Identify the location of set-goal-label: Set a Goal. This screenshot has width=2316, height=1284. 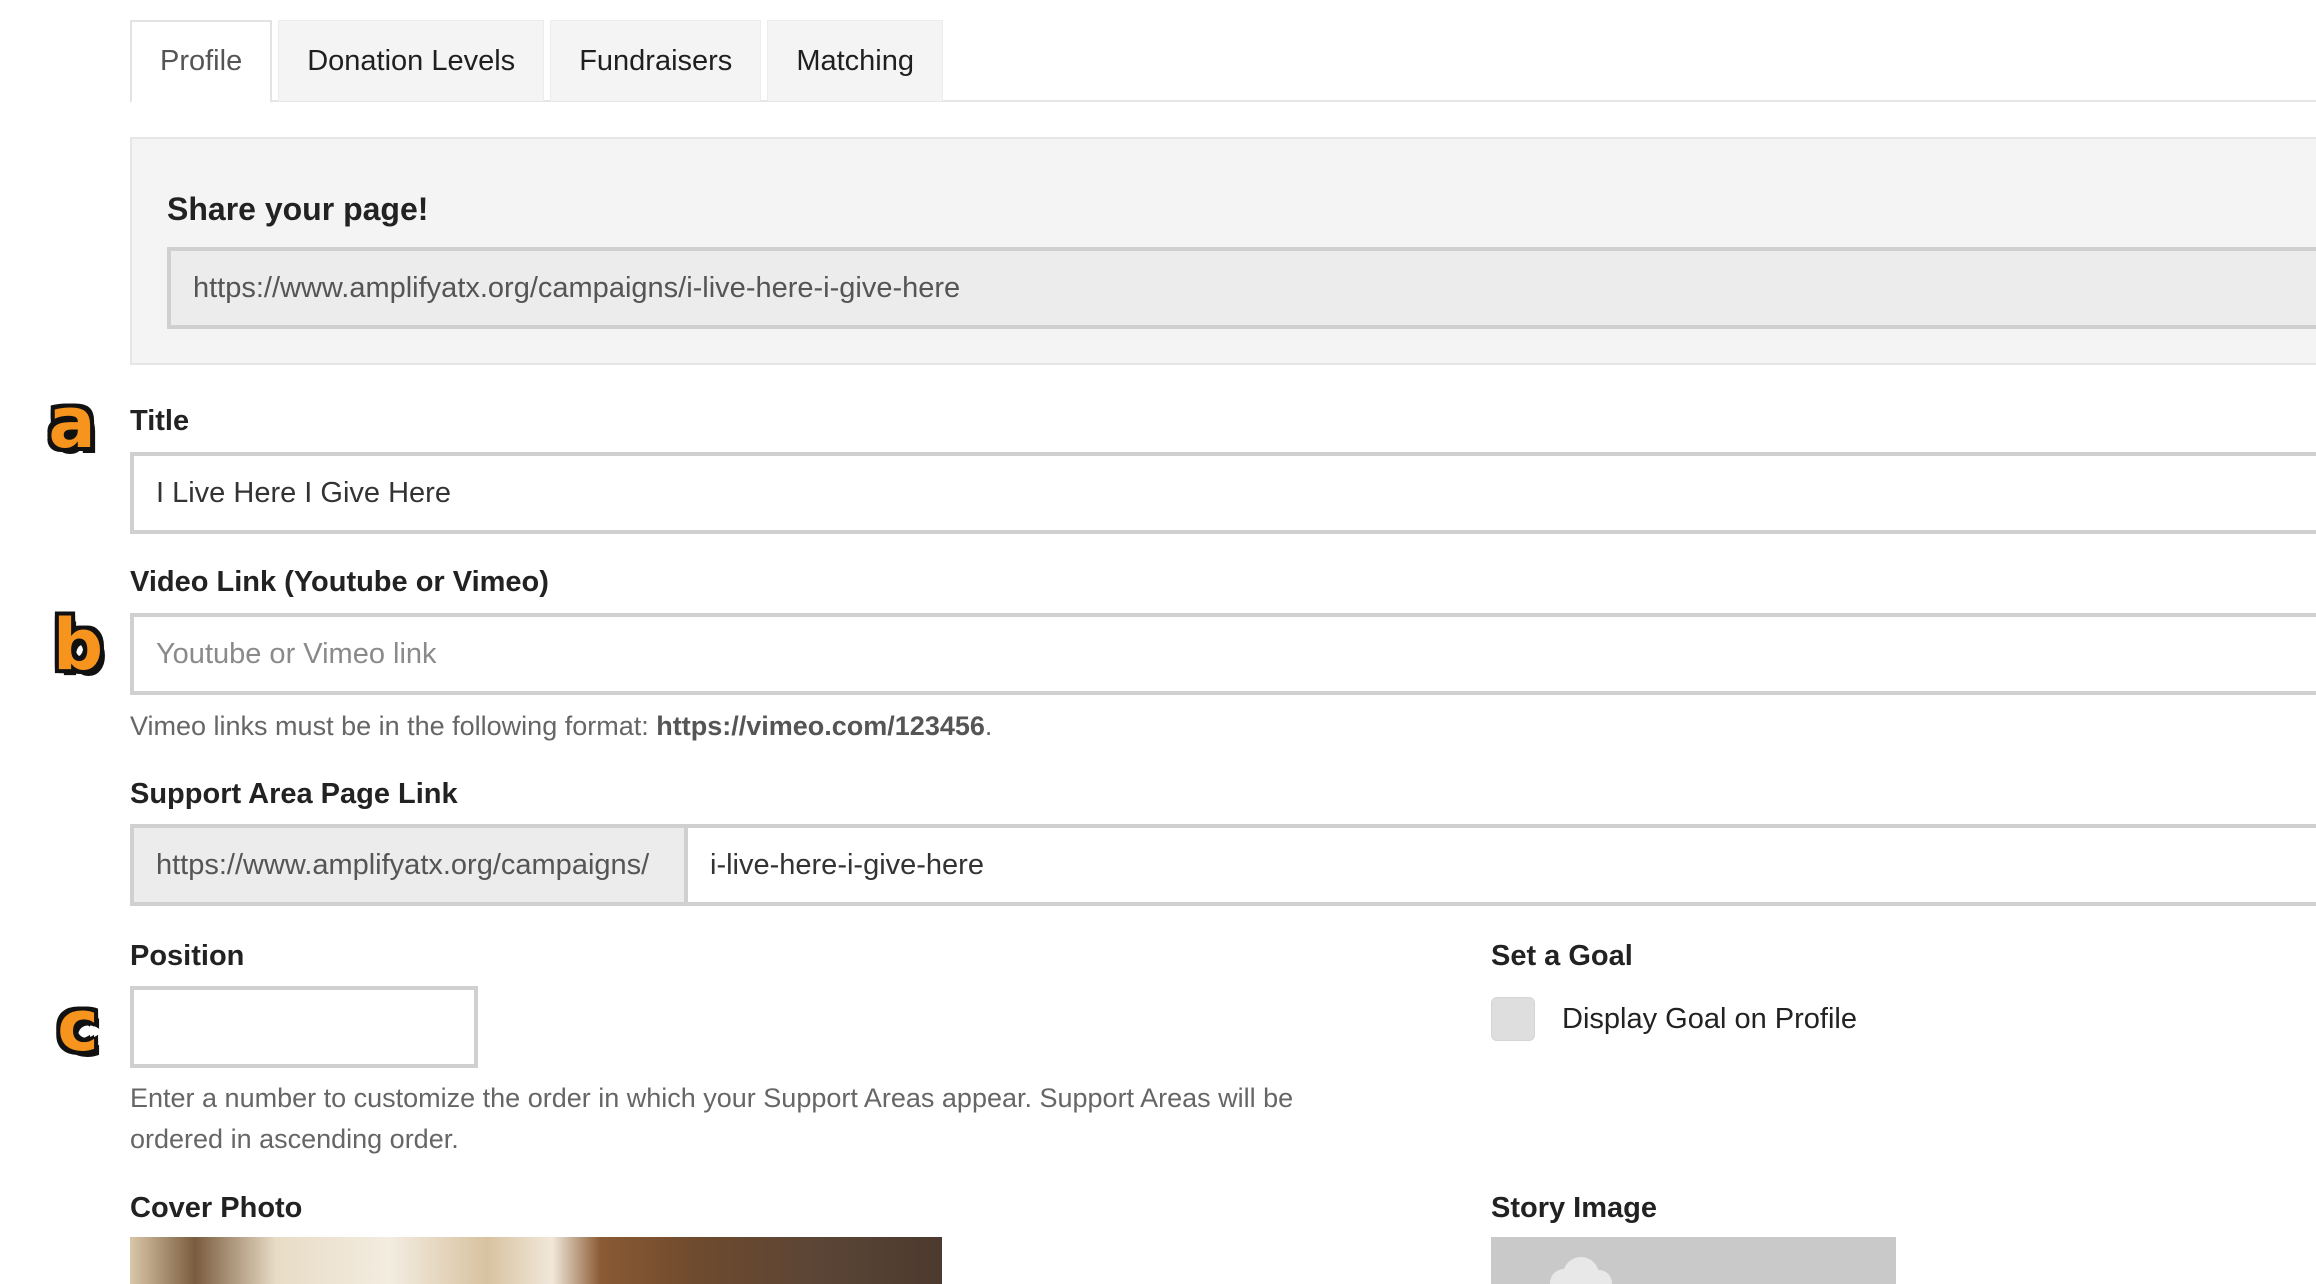
(1562, 956).